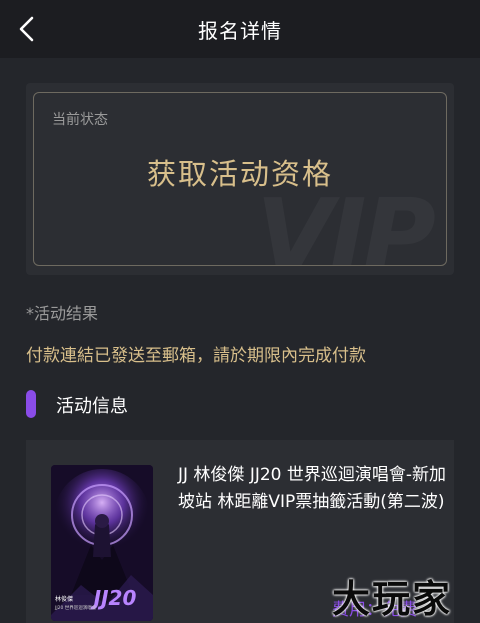 This screenshot has width=480, height=623. What do you see at coordinates (62, 313) in the screenshot?
I see `result-label: *活动结果` at bounding box center [62, 313].